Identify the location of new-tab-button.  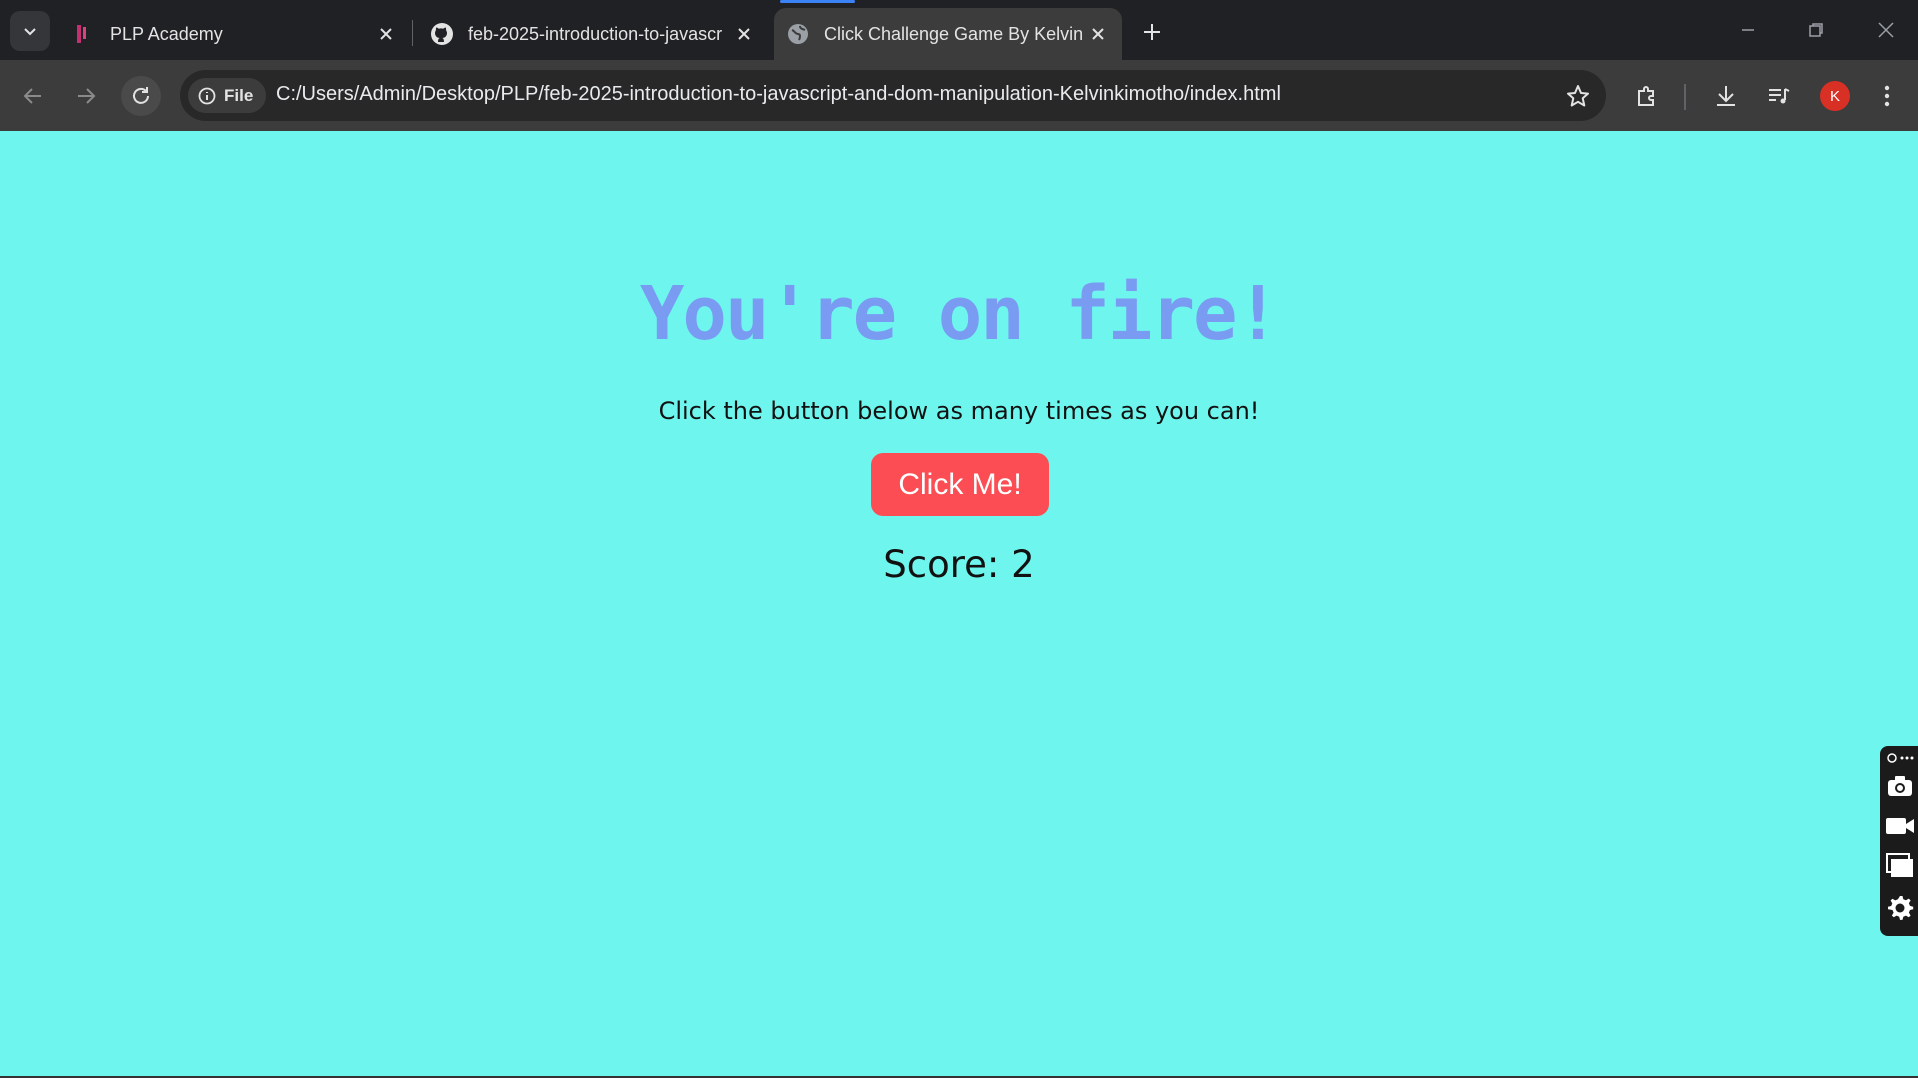
(1152, 32).